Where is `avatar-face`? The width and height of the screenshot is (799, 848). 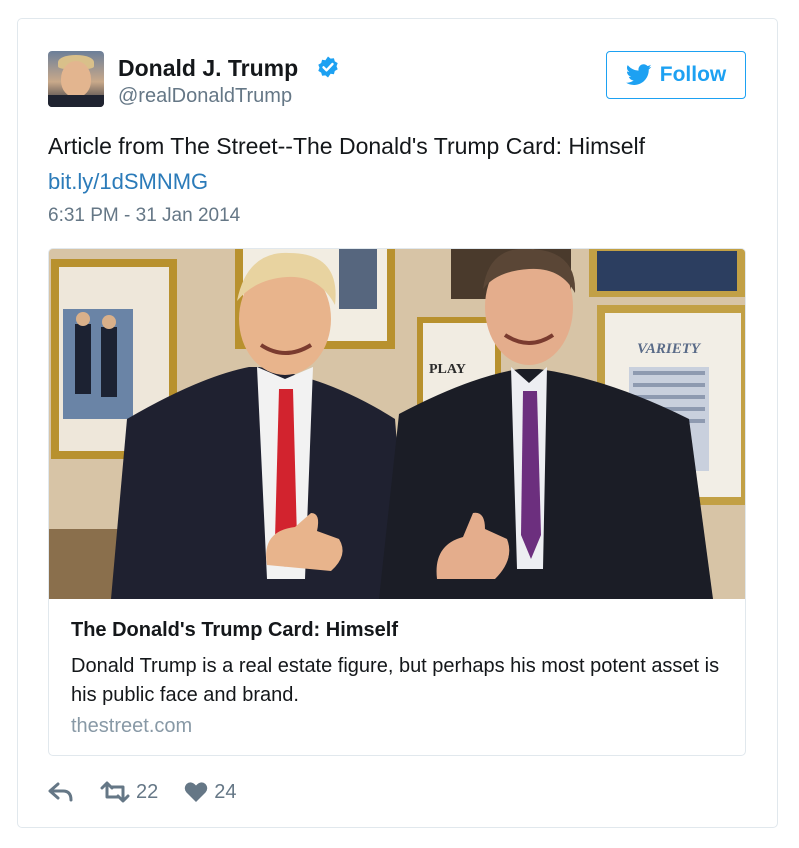
avatar-face is located at coordinates (76, 79).